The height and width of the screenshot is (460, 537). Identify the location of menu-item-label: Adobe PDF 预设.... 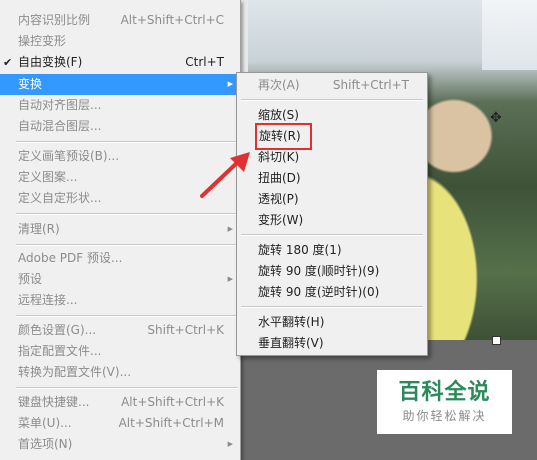
(70, 258).